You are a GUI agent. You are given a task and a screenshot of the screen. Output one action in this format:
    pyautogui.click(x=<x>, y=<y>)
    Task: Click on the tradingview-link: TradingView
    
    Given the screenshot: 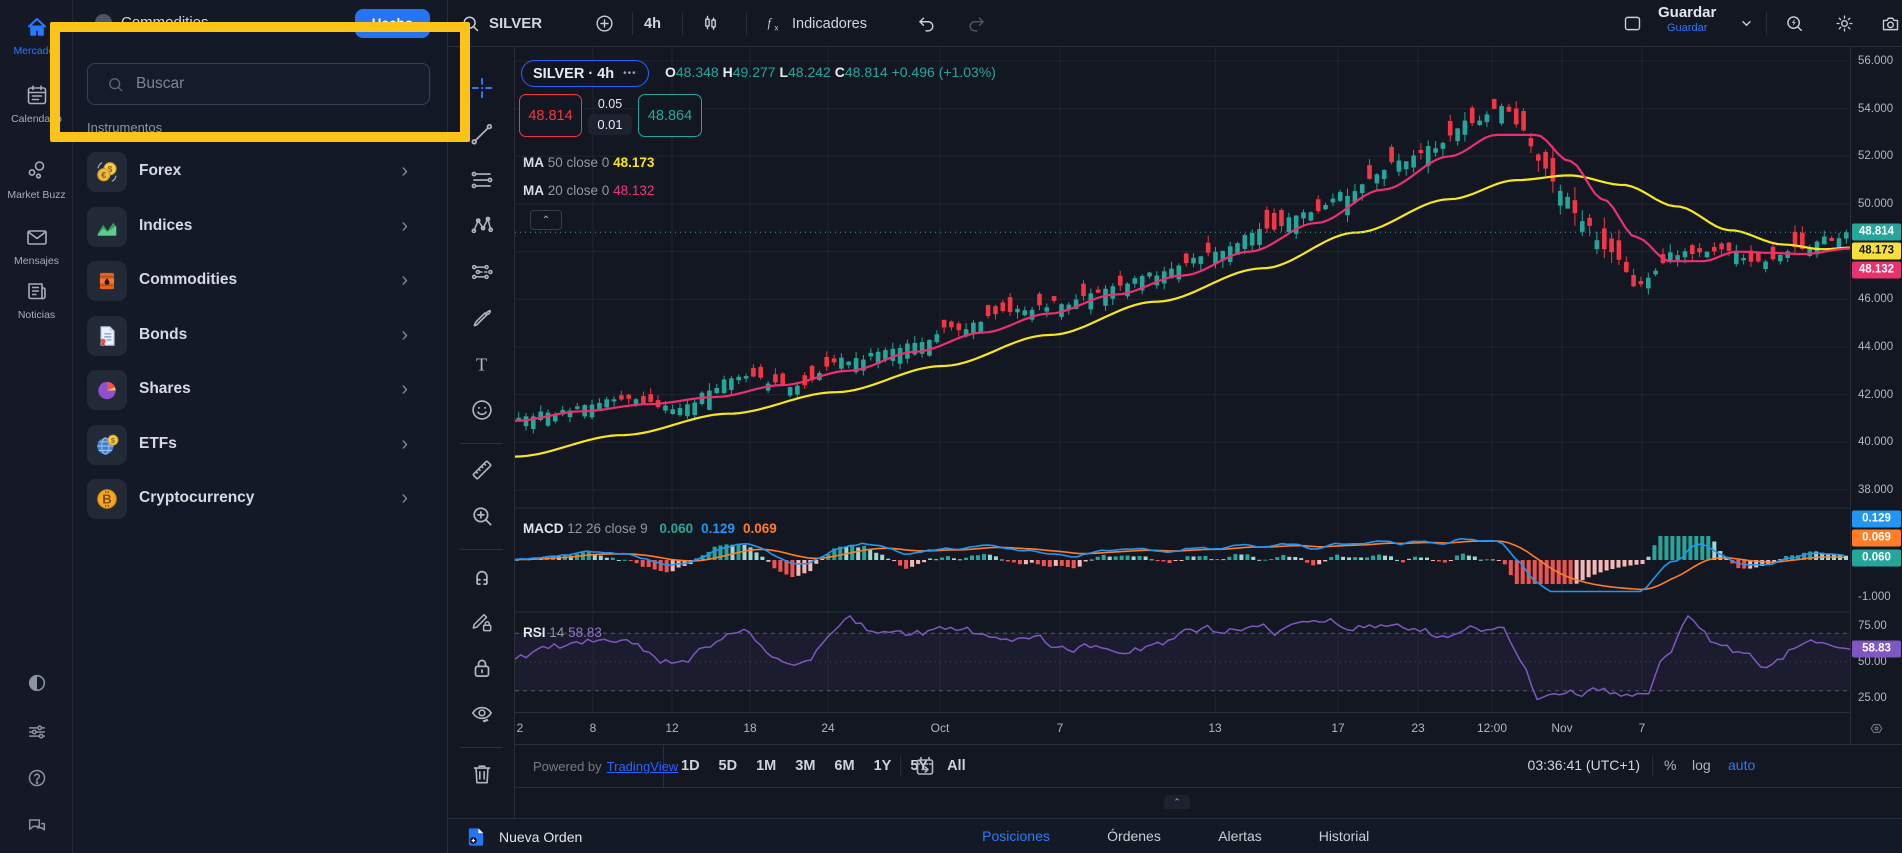 What is the action you would take?
    pyautogui.click(x=643, y=766)
    